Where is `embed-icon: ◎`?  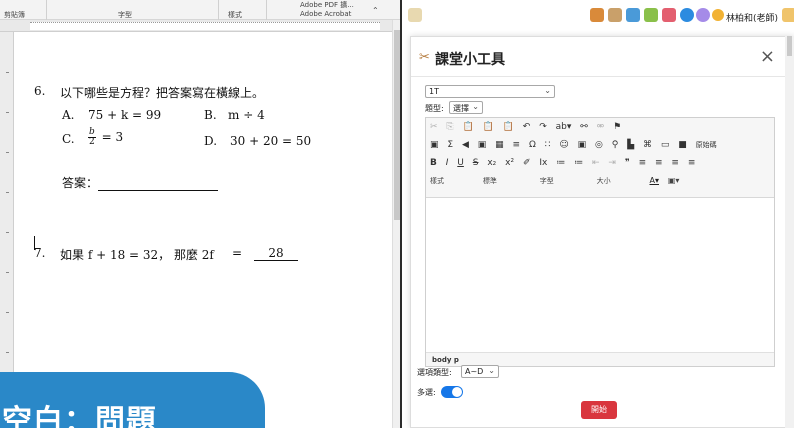
embed-icon: ◎ is located at coordinates (599, 145).